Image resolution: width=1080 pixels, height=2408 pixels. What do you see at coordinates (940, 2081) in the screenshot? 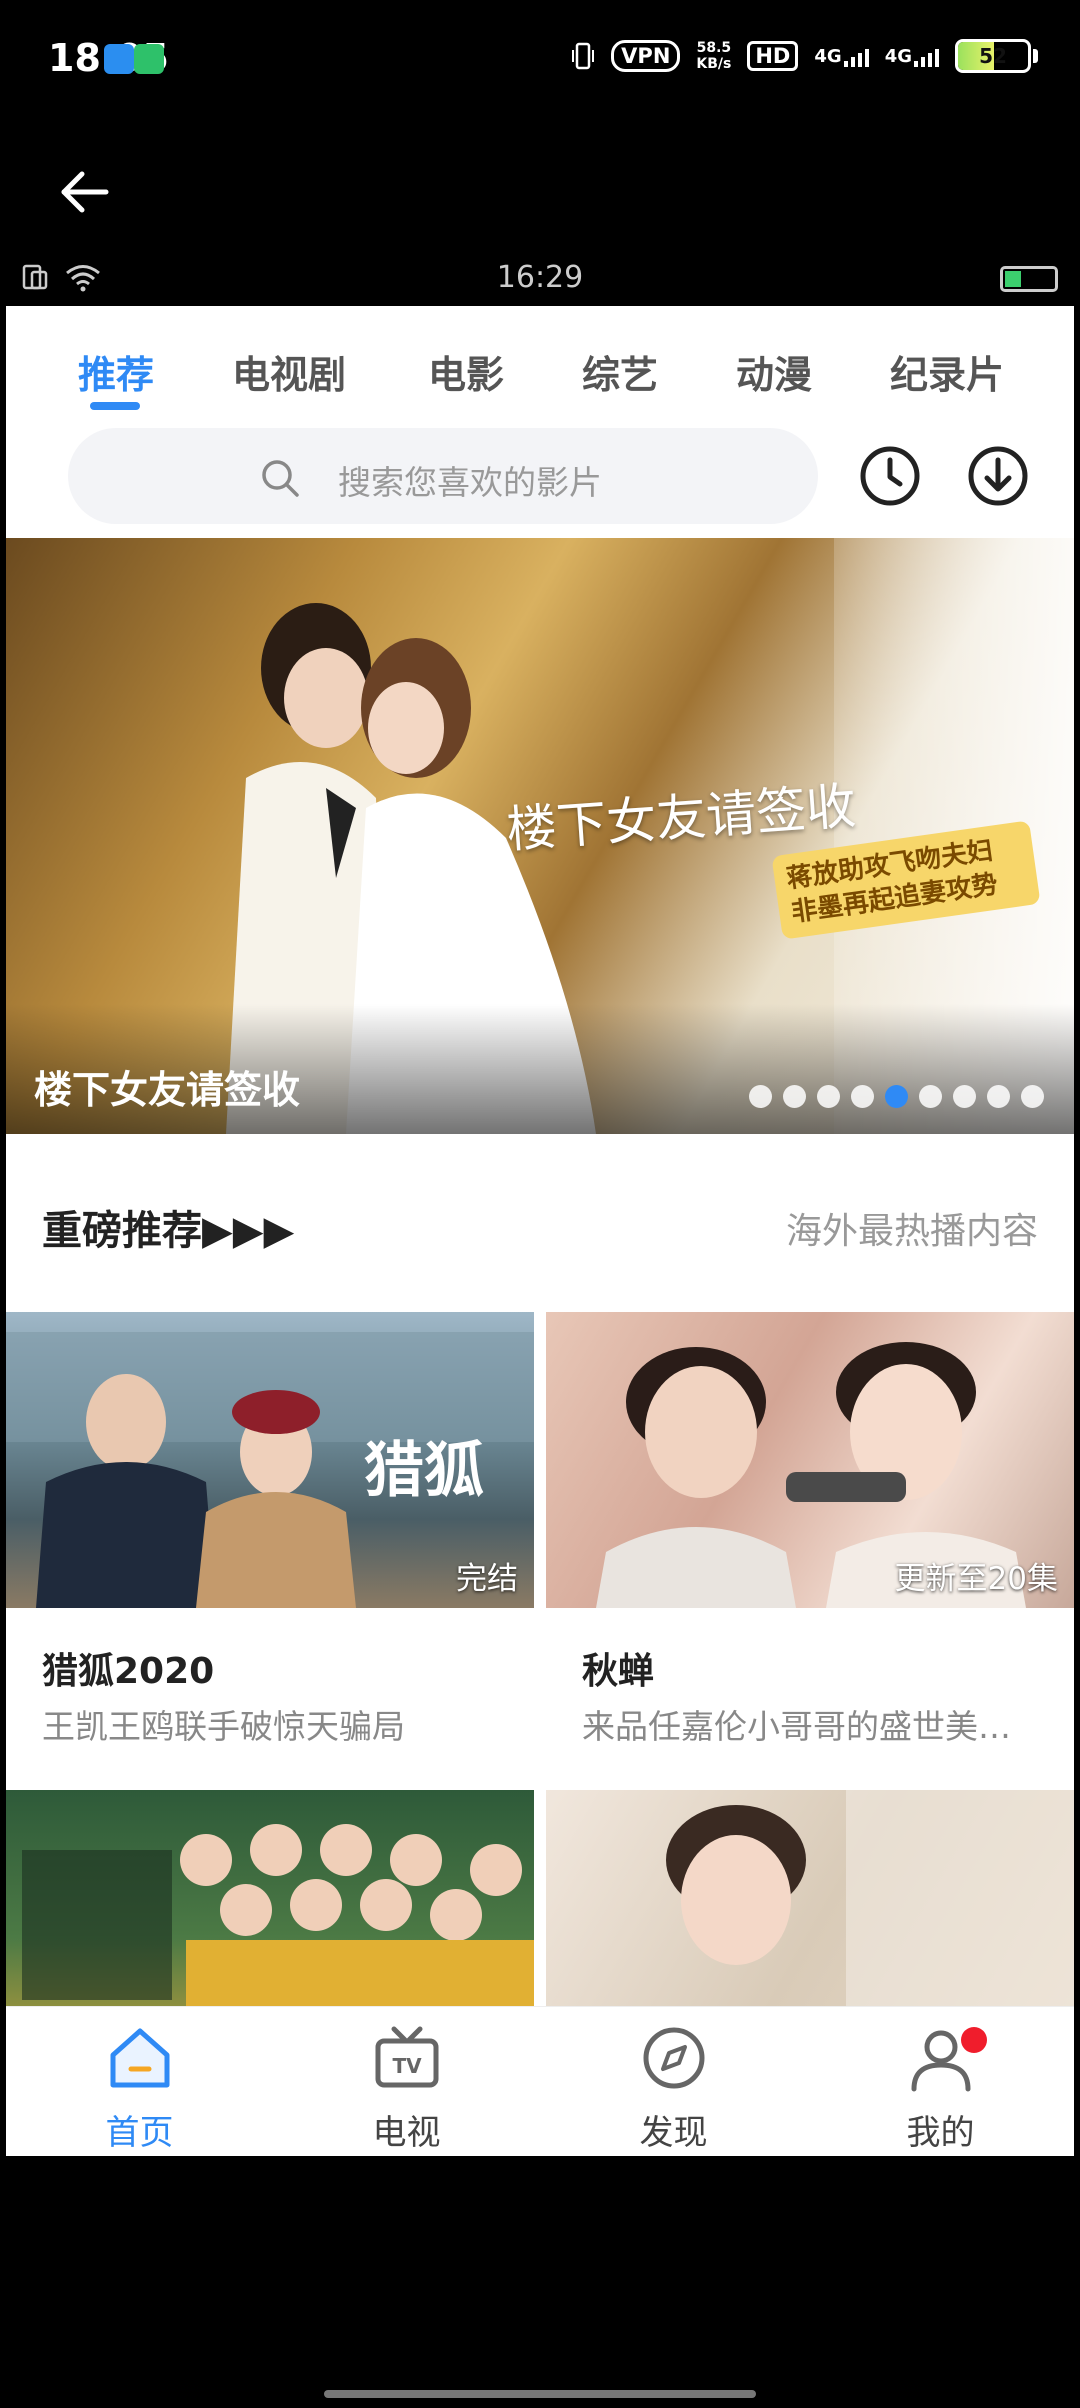
I see `nav-profile: 我的` at bounding box center [940, 2081].